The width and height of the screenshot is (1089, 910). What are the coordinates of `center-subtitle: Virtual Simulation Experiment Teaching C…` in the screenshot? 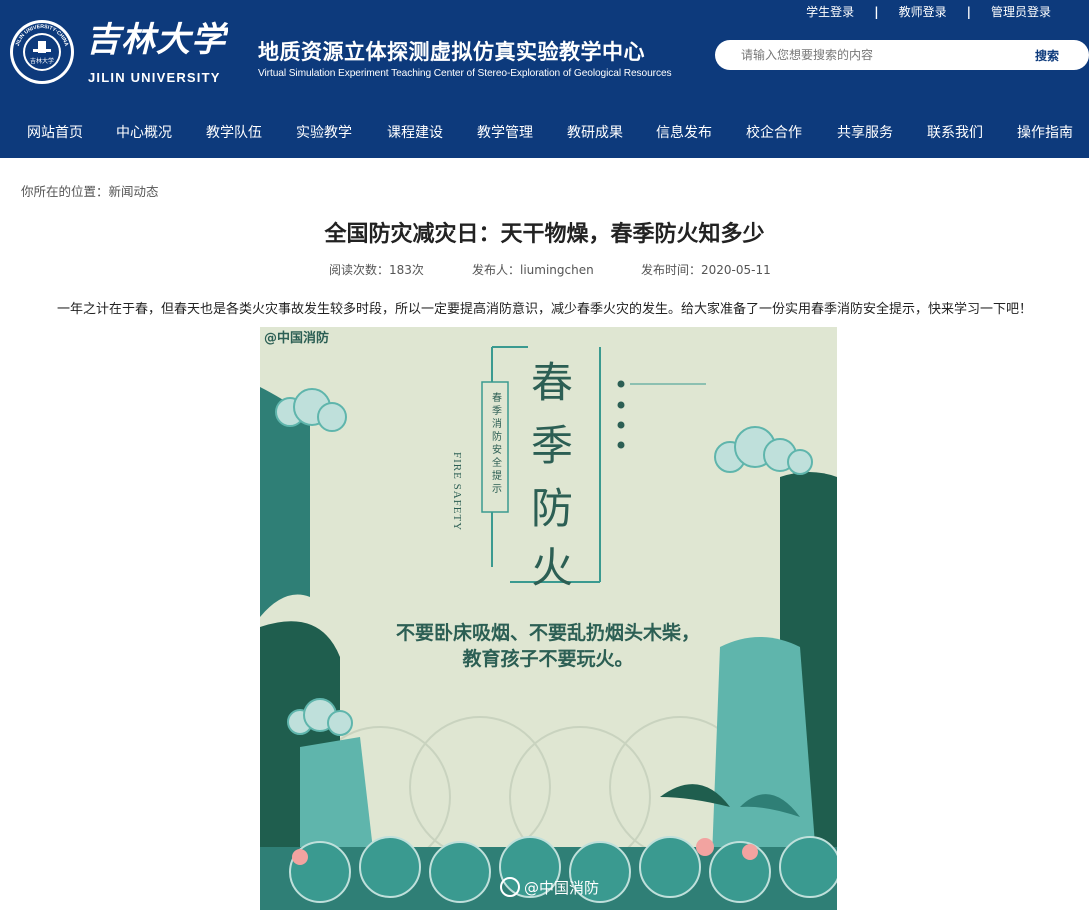 It's located at (465, 73).